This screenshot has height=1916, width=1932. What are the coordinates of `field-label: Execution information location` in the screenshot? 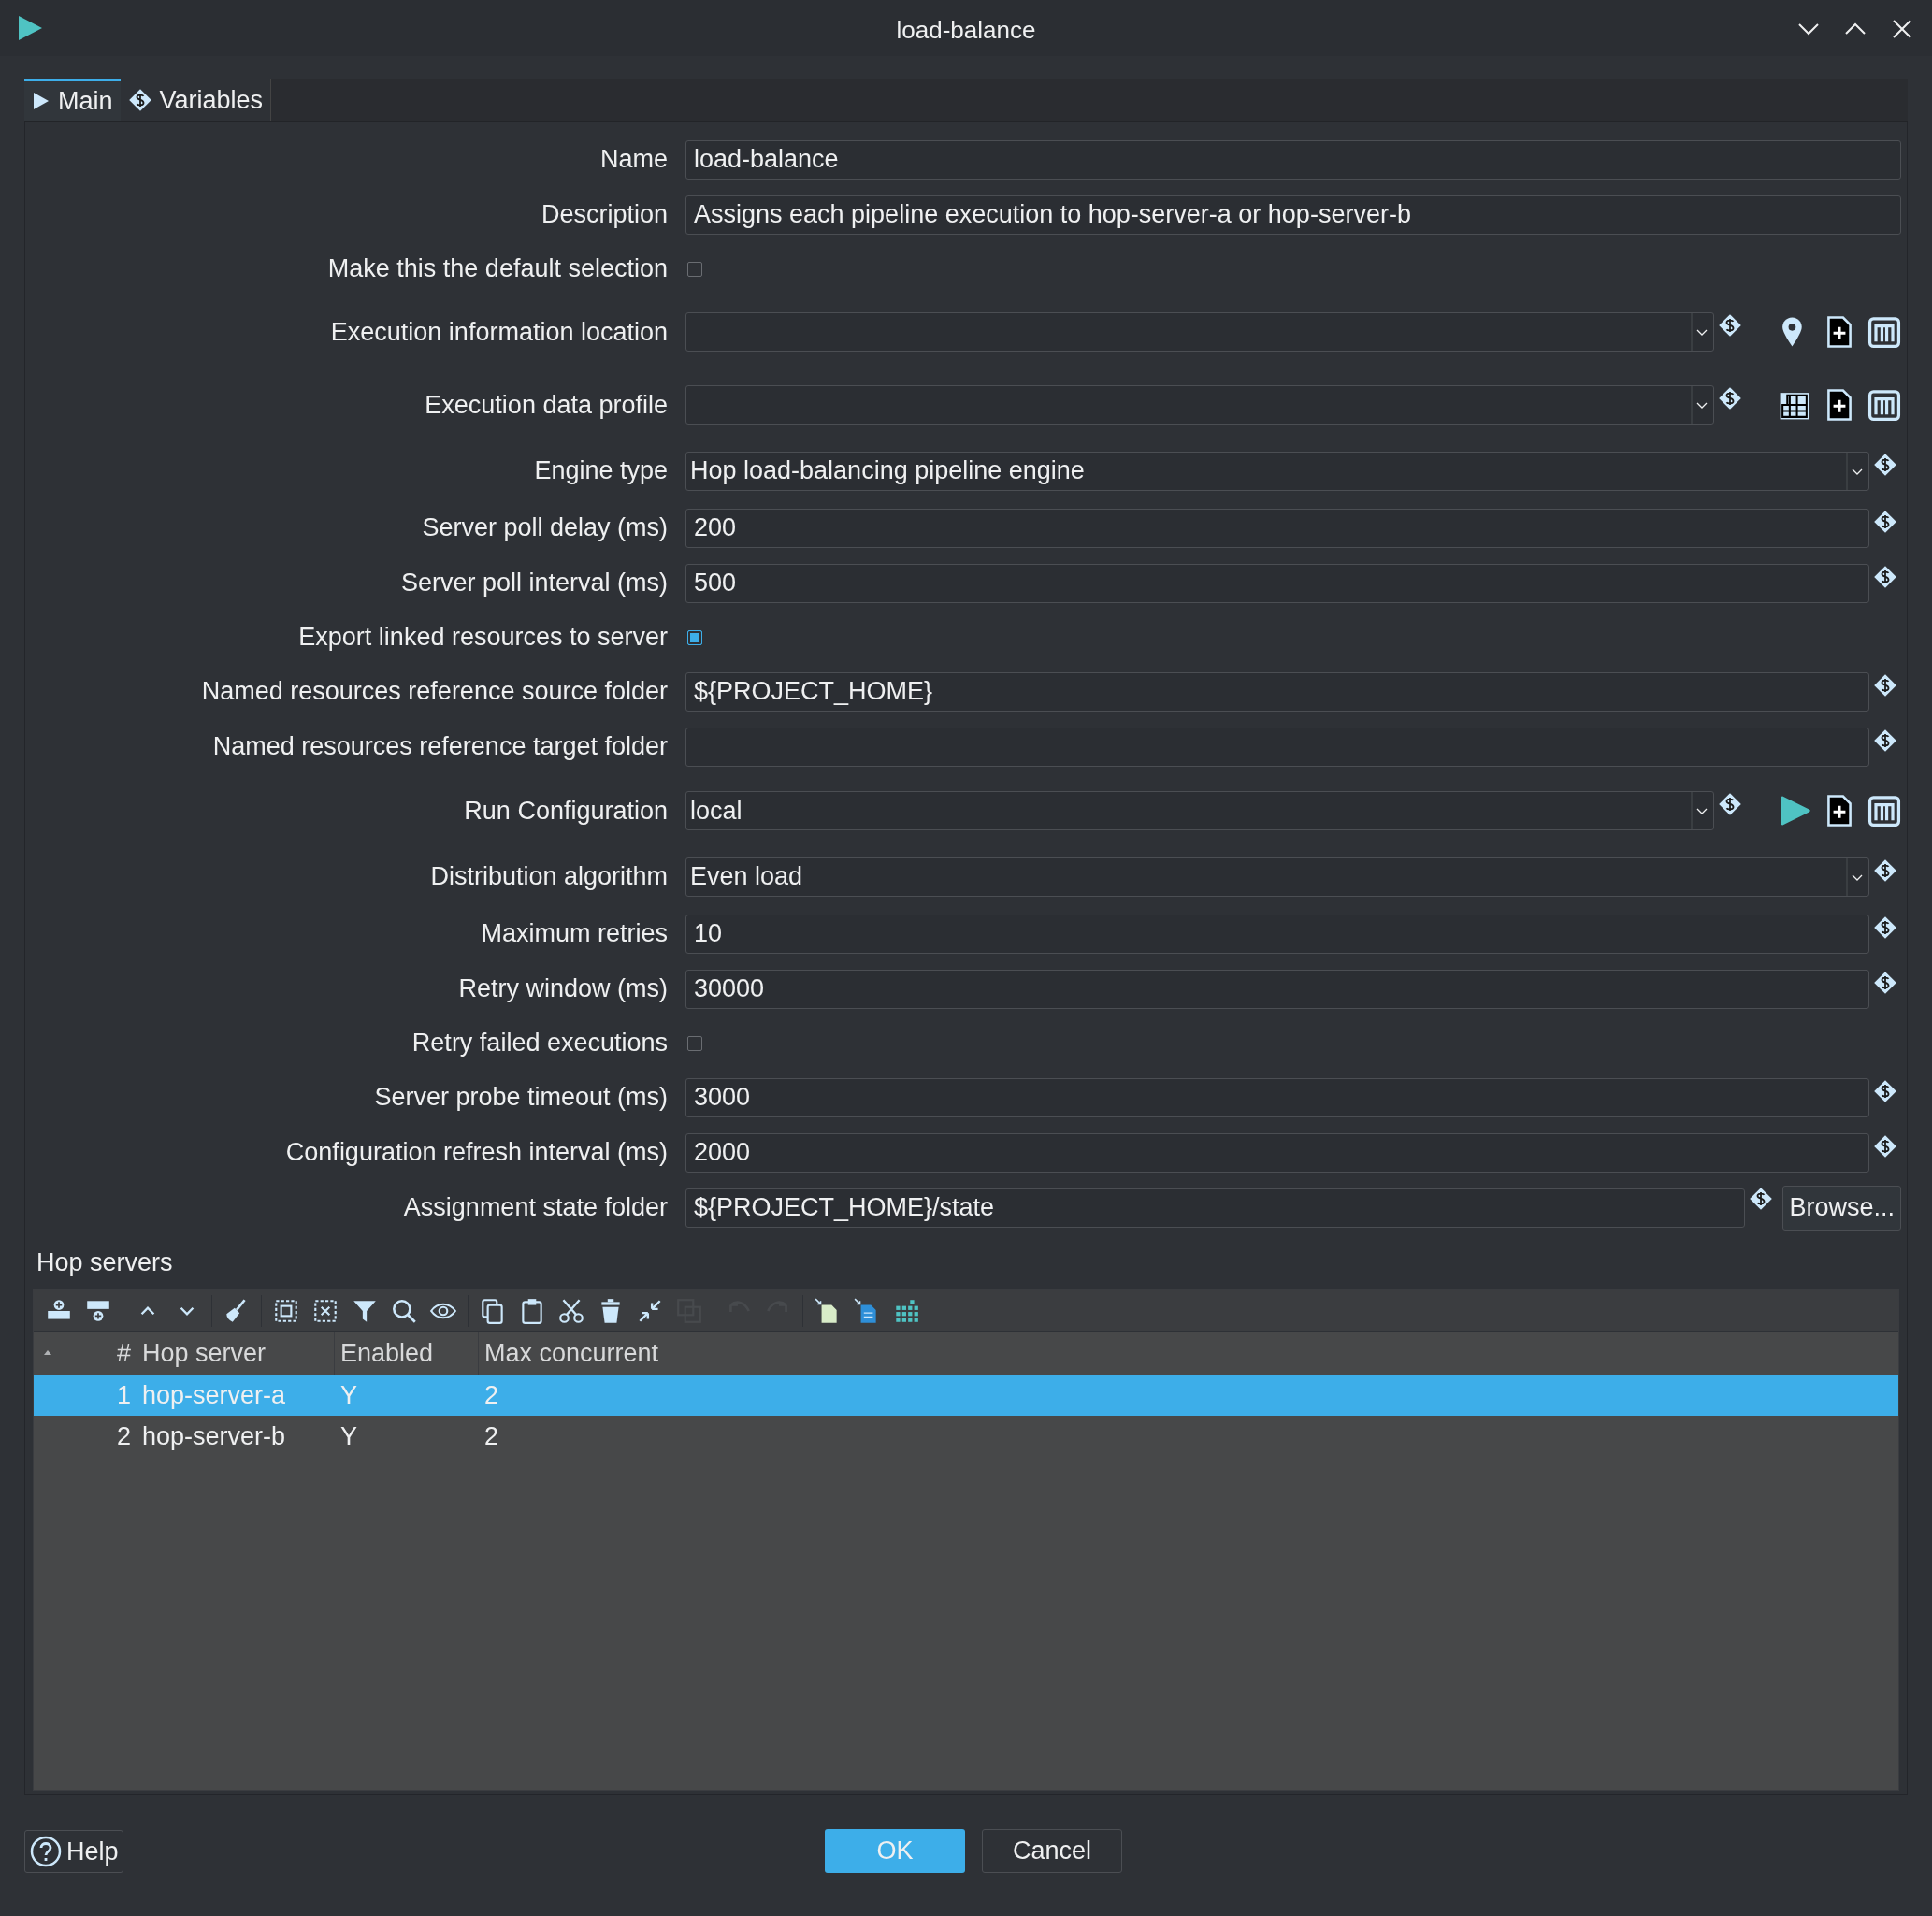 It's located at (499, 331).